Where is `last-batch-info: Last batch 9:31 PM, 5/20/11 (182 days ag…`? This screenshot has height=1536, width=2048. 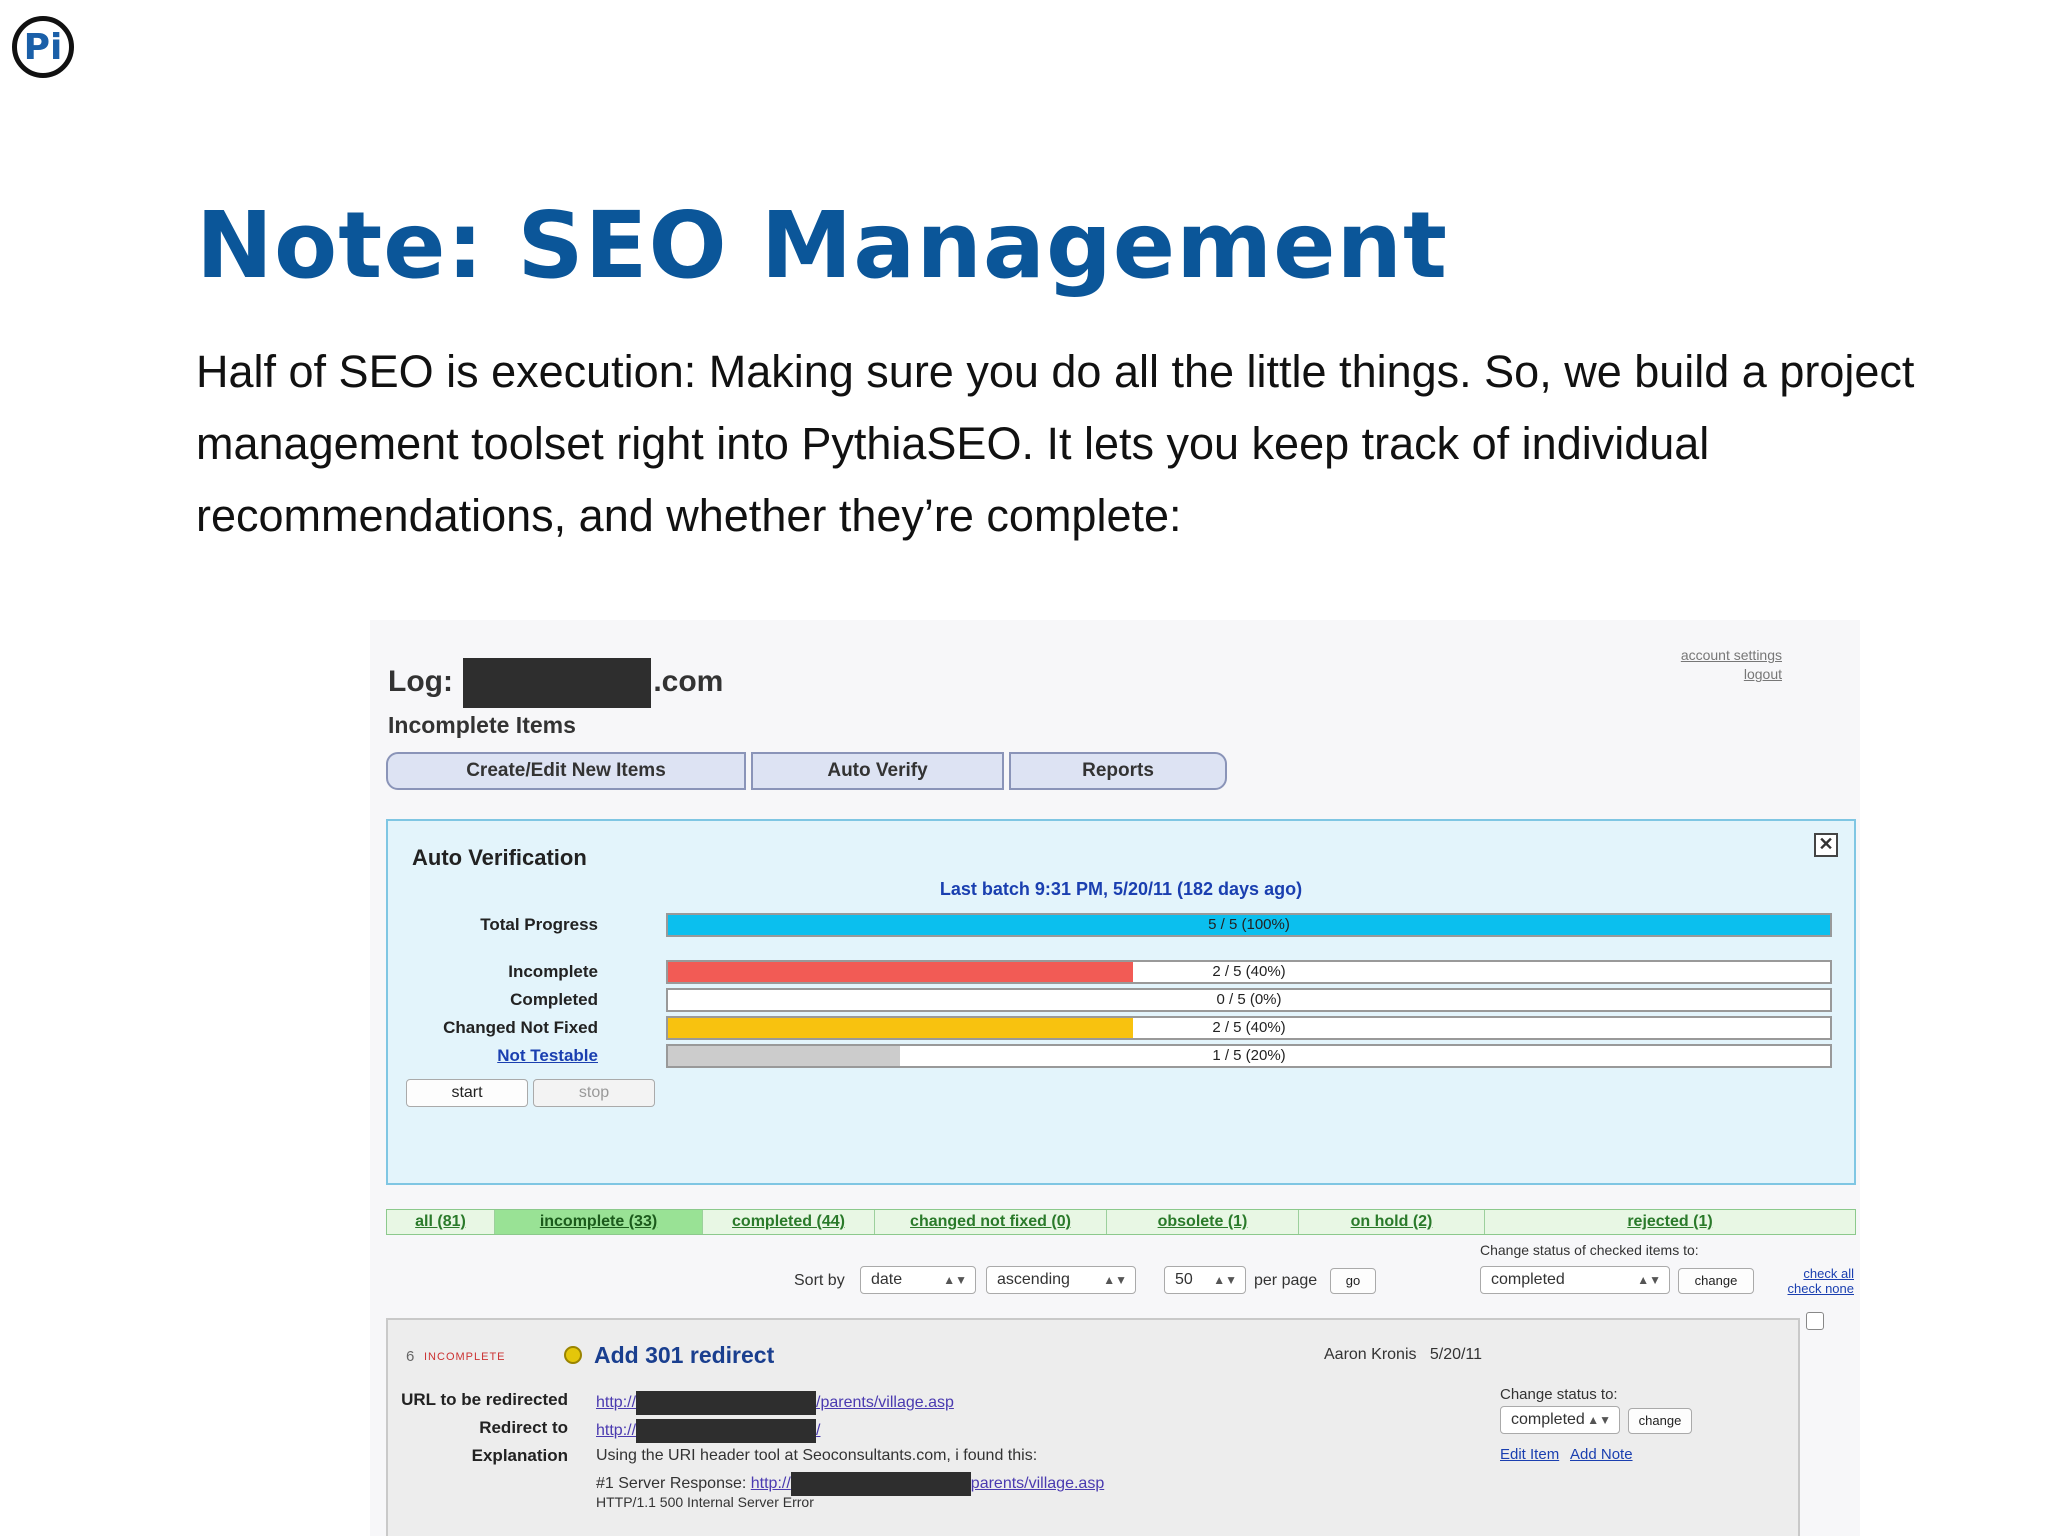 last-batch-info: Last batch 9:31 PM, 5/20/11 (182 days ag… is located at coordinates (1121, 889).